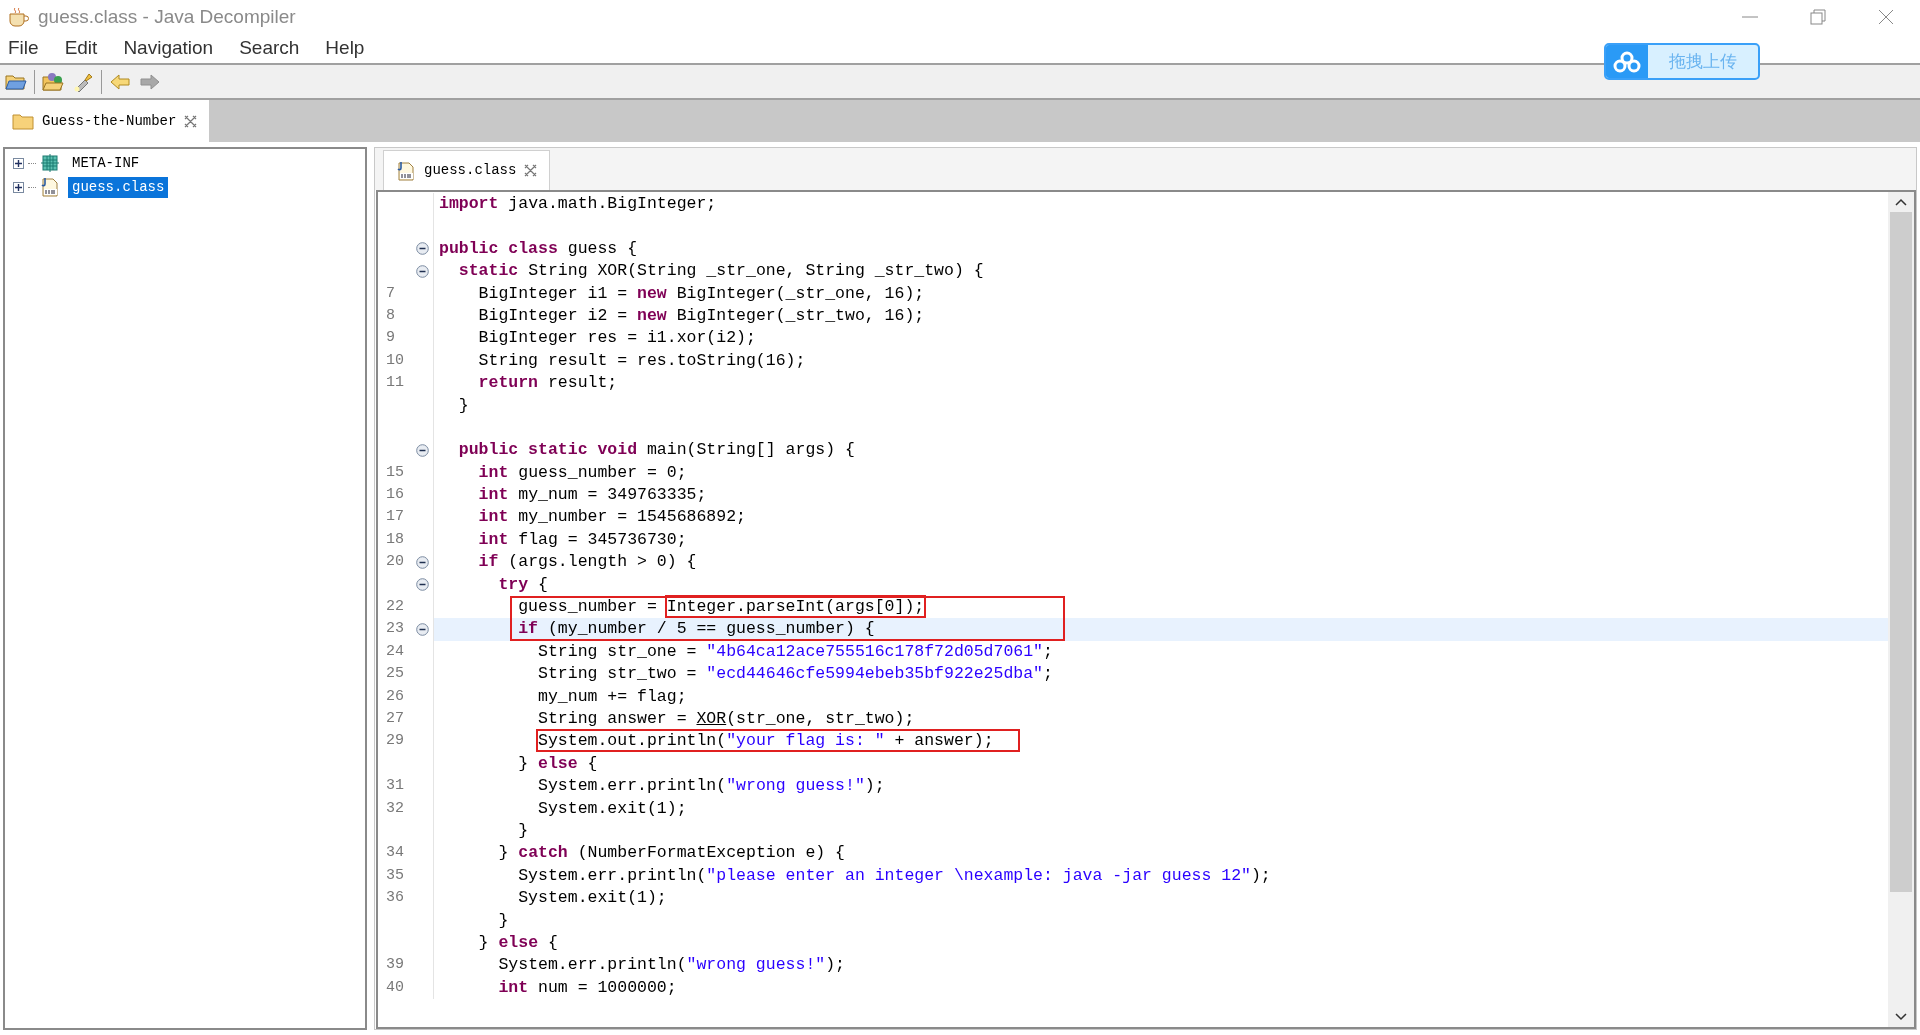 Image resolution: width=1920 pixels, height=1035 pixels. Describe the element at coordinates (726, 719) in the screenshot. I see `code-line: String answer = XOR(str_one, str_two);` at that location.